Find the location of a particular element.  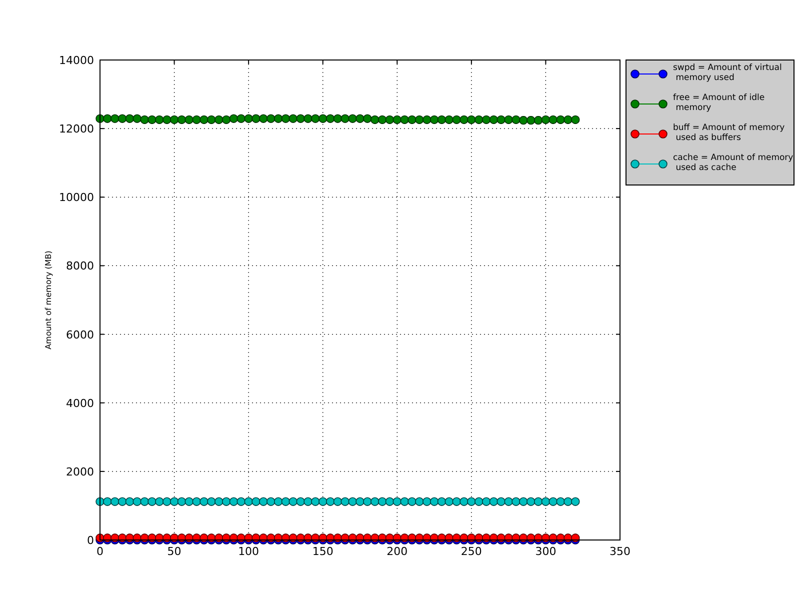

legend-label: free = Amount of idle memory is located at coordinates (719, 103).